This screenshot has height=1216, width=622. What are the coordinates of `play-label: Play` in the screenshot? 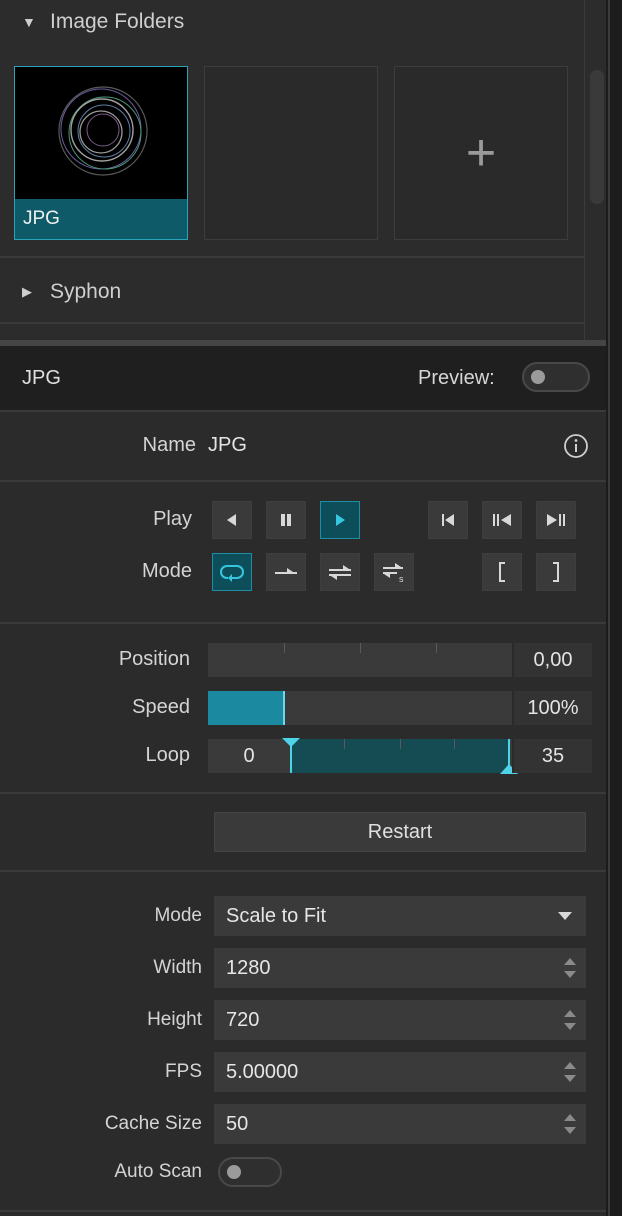 It's located at (172, 519).